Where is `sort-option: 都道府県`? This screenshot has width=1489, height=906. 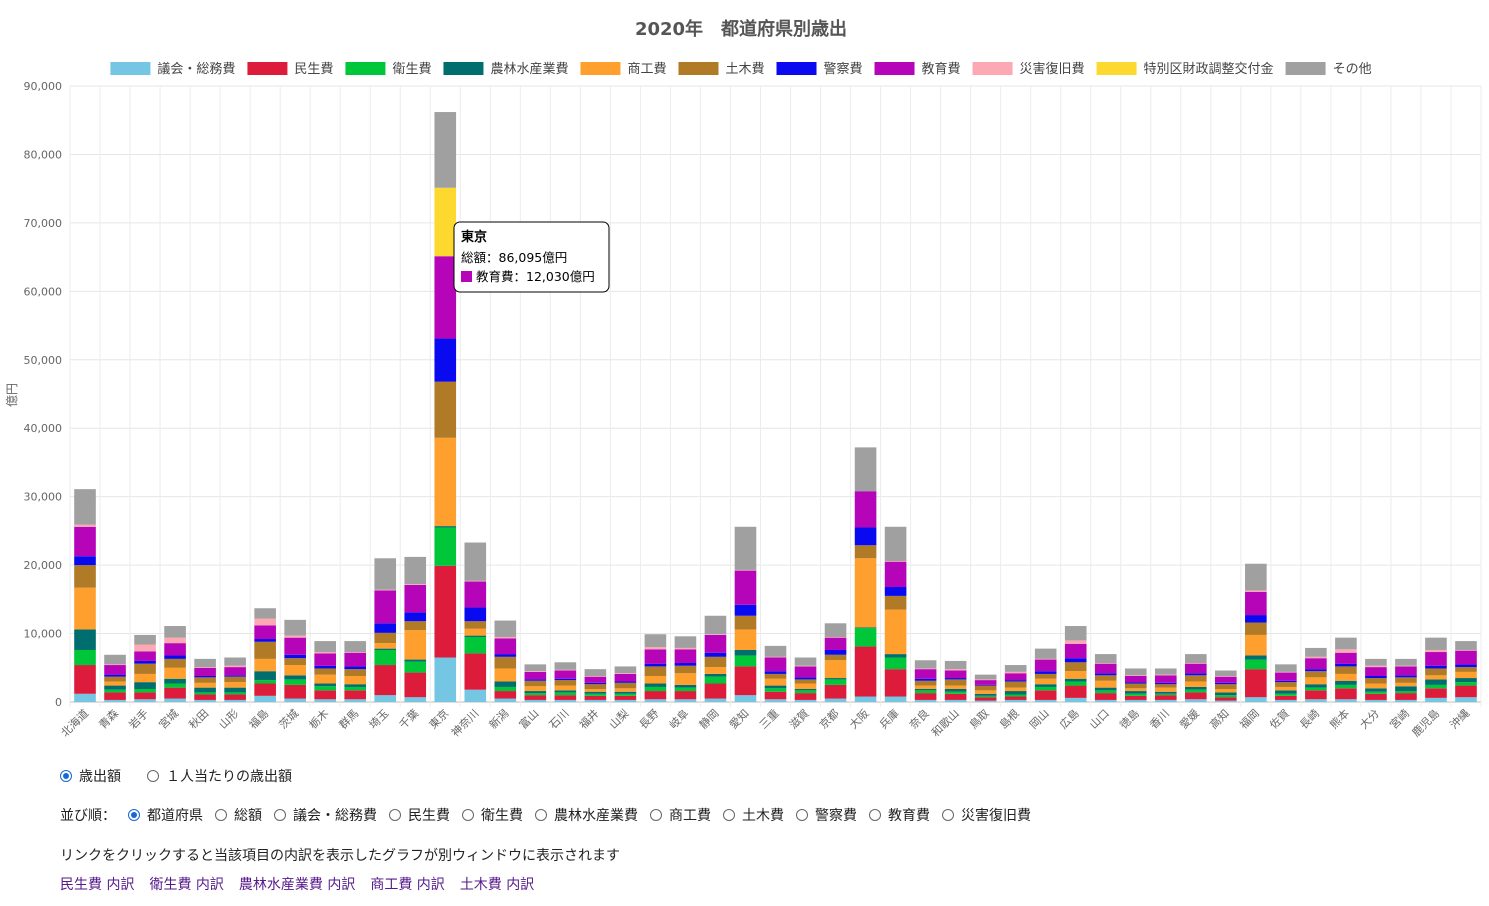
sort-option: 都道府県 is located at coordinates (165, 815).